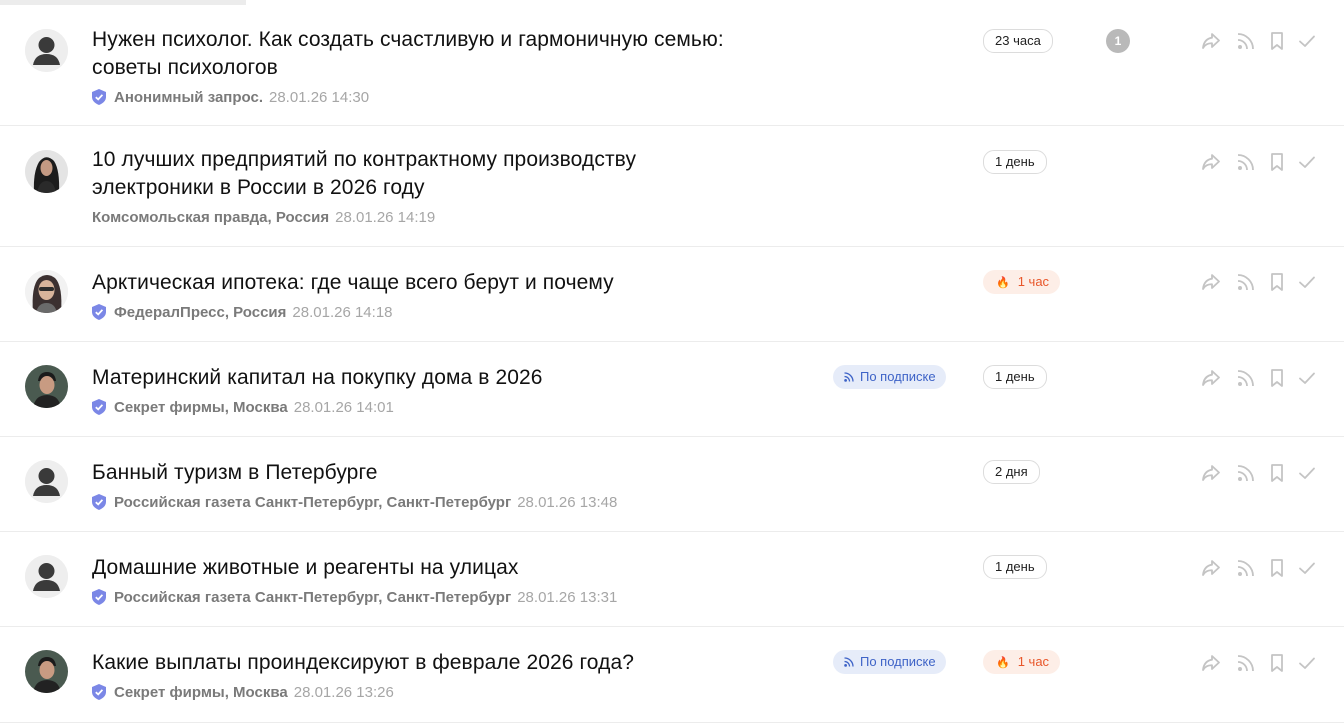 This screenshot has height=726, width=1344. Describe the element at coordinates (210, 217) in the screenshot. I see `news-source: Комсомольская правда, Россия` at that location.